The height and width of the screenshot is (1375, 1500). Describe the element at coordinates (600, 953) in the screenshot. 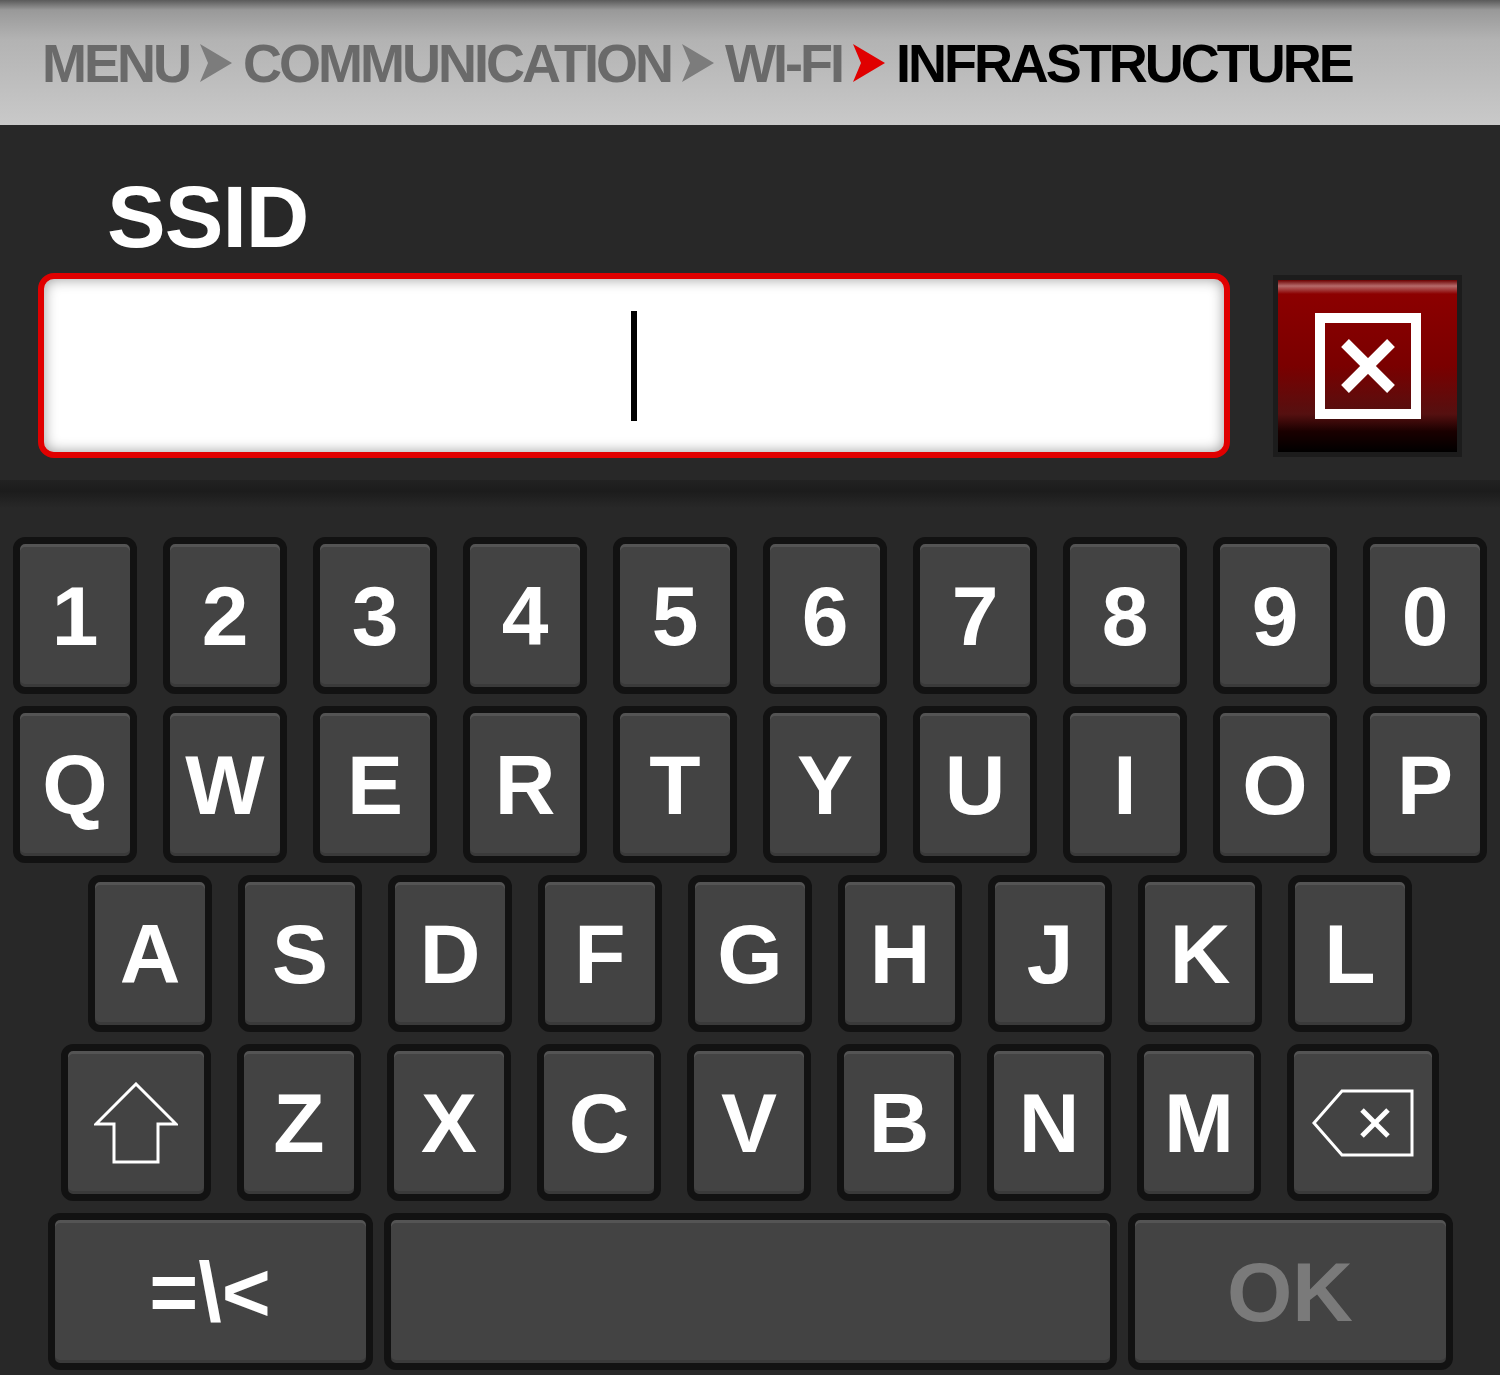

I see `keyboard-key: F` at that location.